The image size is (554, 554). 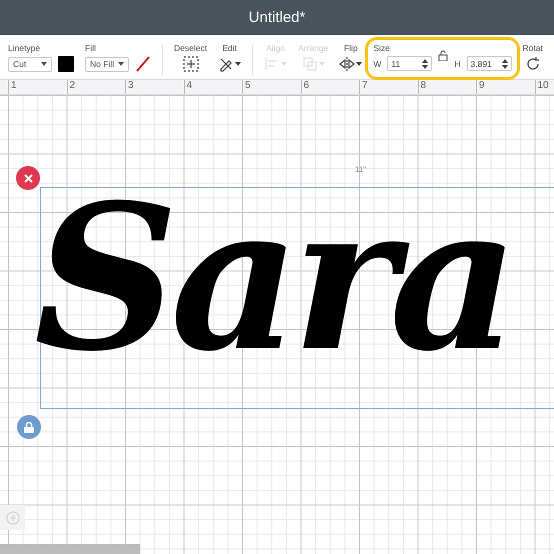 What do you see at coordinates (360, 169) in the screenshot?
I see `dimension-label: 11"` at bounding box center [360, 169].